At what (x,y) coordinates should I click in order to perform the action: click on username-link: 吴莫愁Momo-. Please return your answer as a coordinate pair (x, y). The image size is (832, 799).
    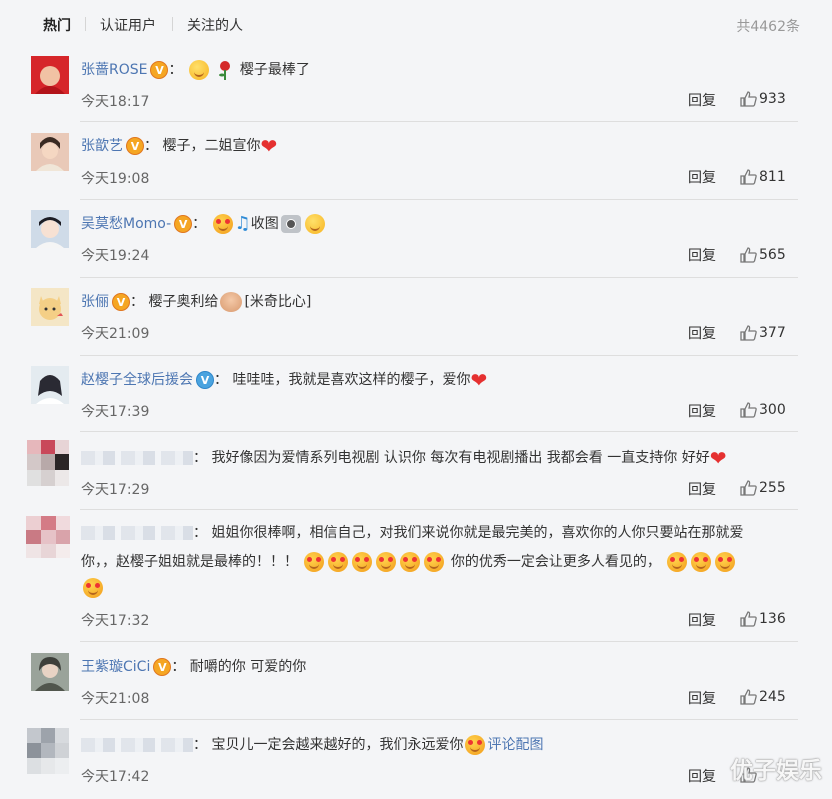
    Looking at the image, I should click on (126, 224).